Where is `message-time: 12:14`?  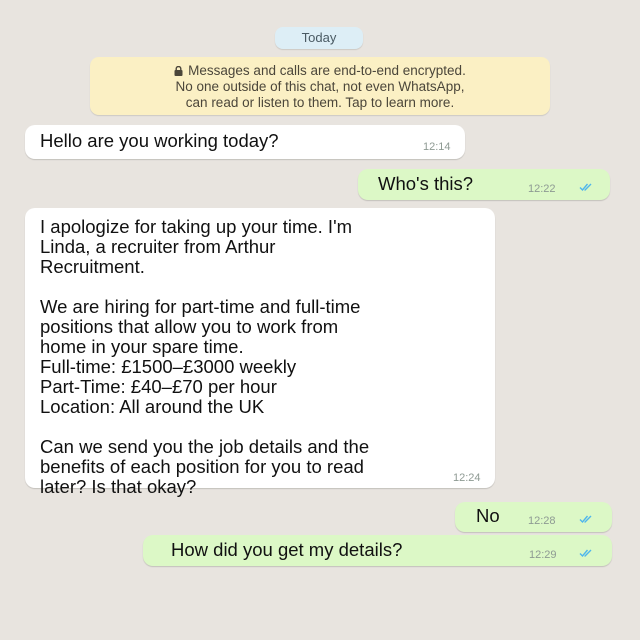
message-time: 12:14 is located at coordinates (437, 147).